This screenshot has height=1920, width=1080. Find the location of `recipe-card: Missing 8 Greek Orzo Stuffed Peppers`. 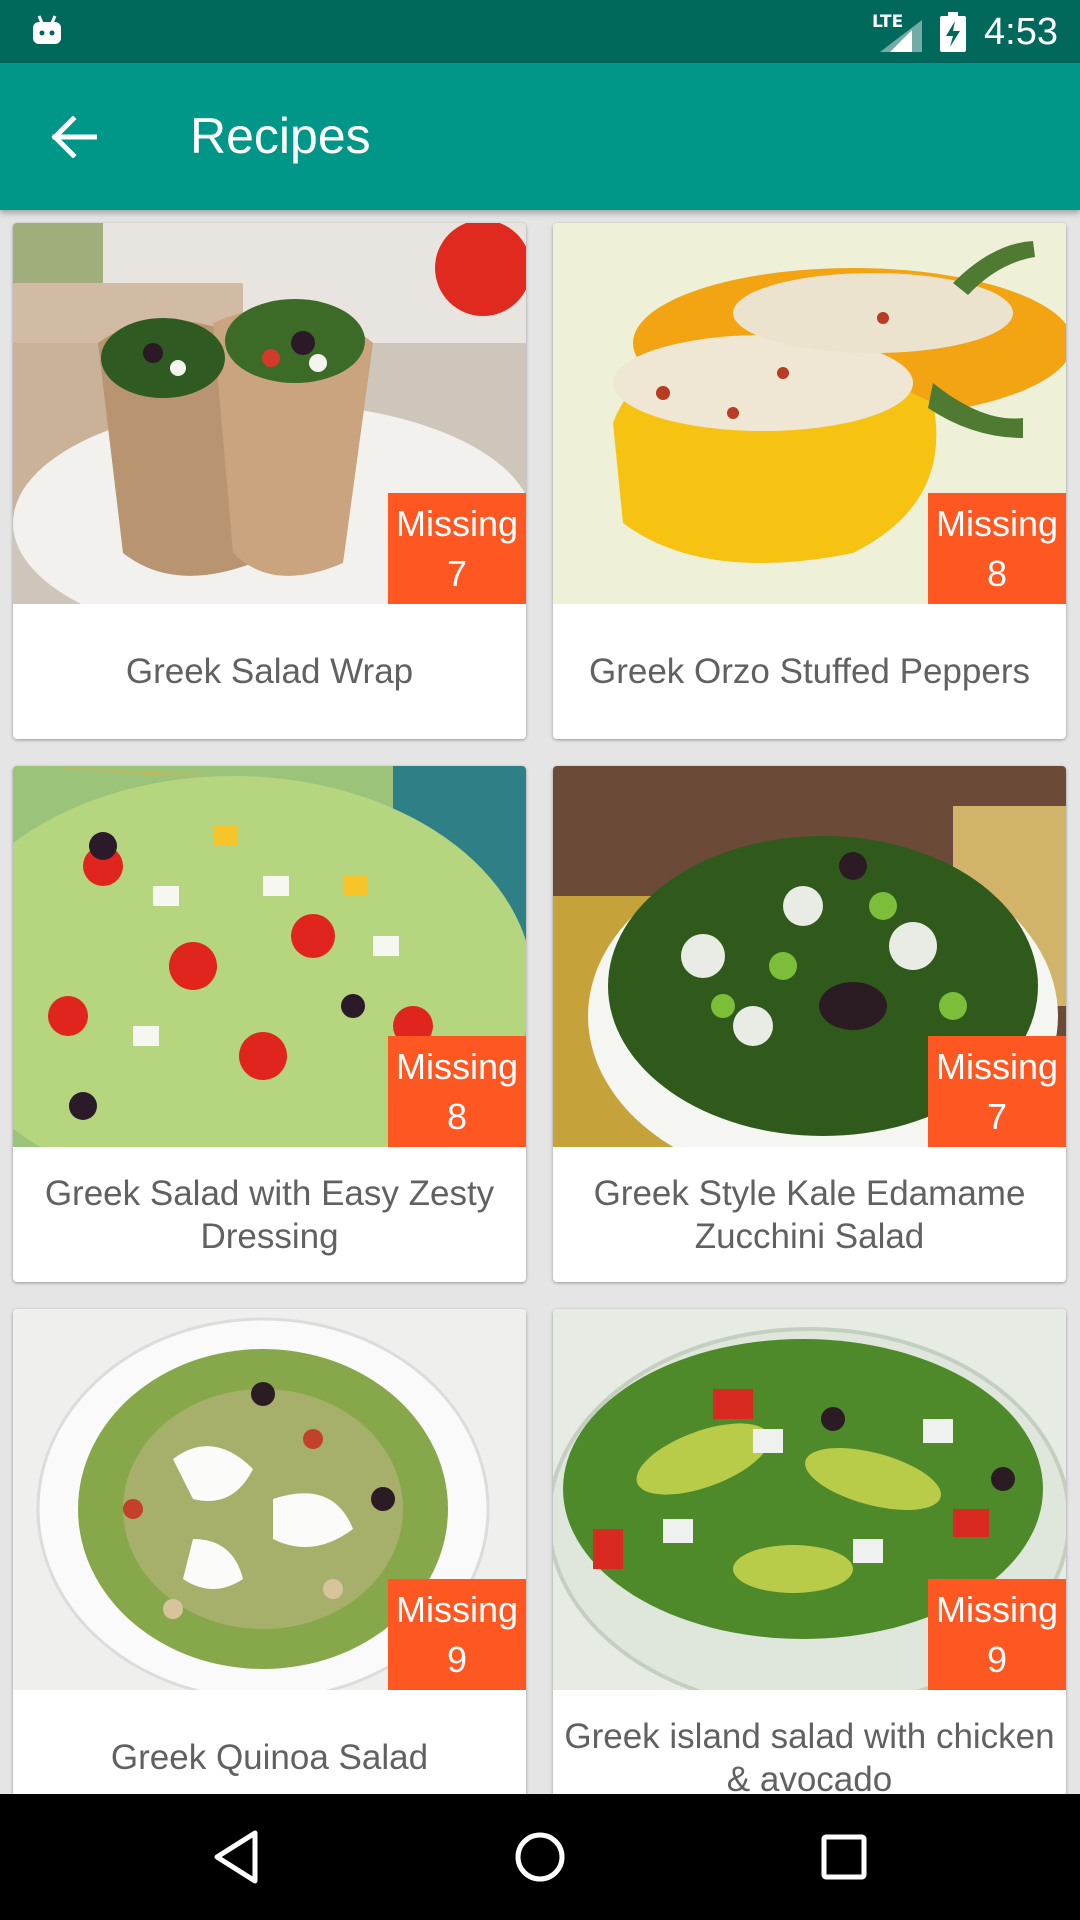

recipe-card: Missing 8 Greek Orzo Stuffed Peppers is located at coordinates (809, 481).